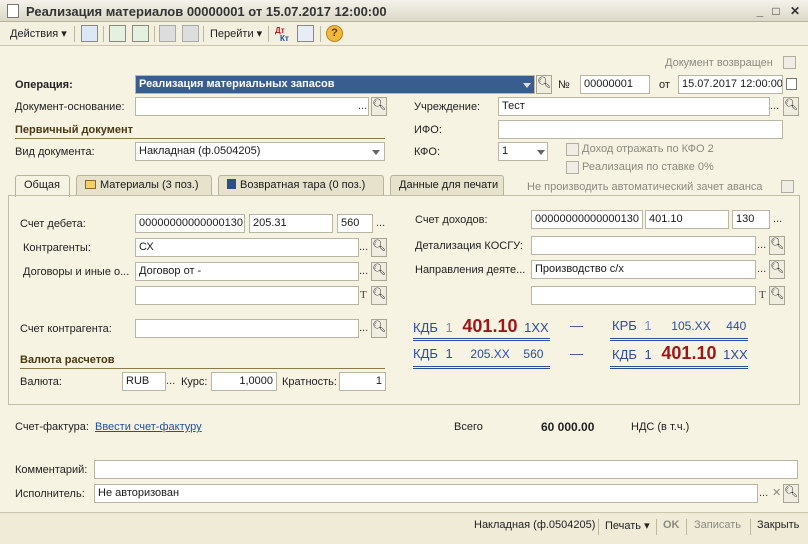 The width and height of the screenshot is (808, 544). Describe the element at coordinates (38, 33) in the screenshot. I see `actions-menu: Действия ▾` at that location.